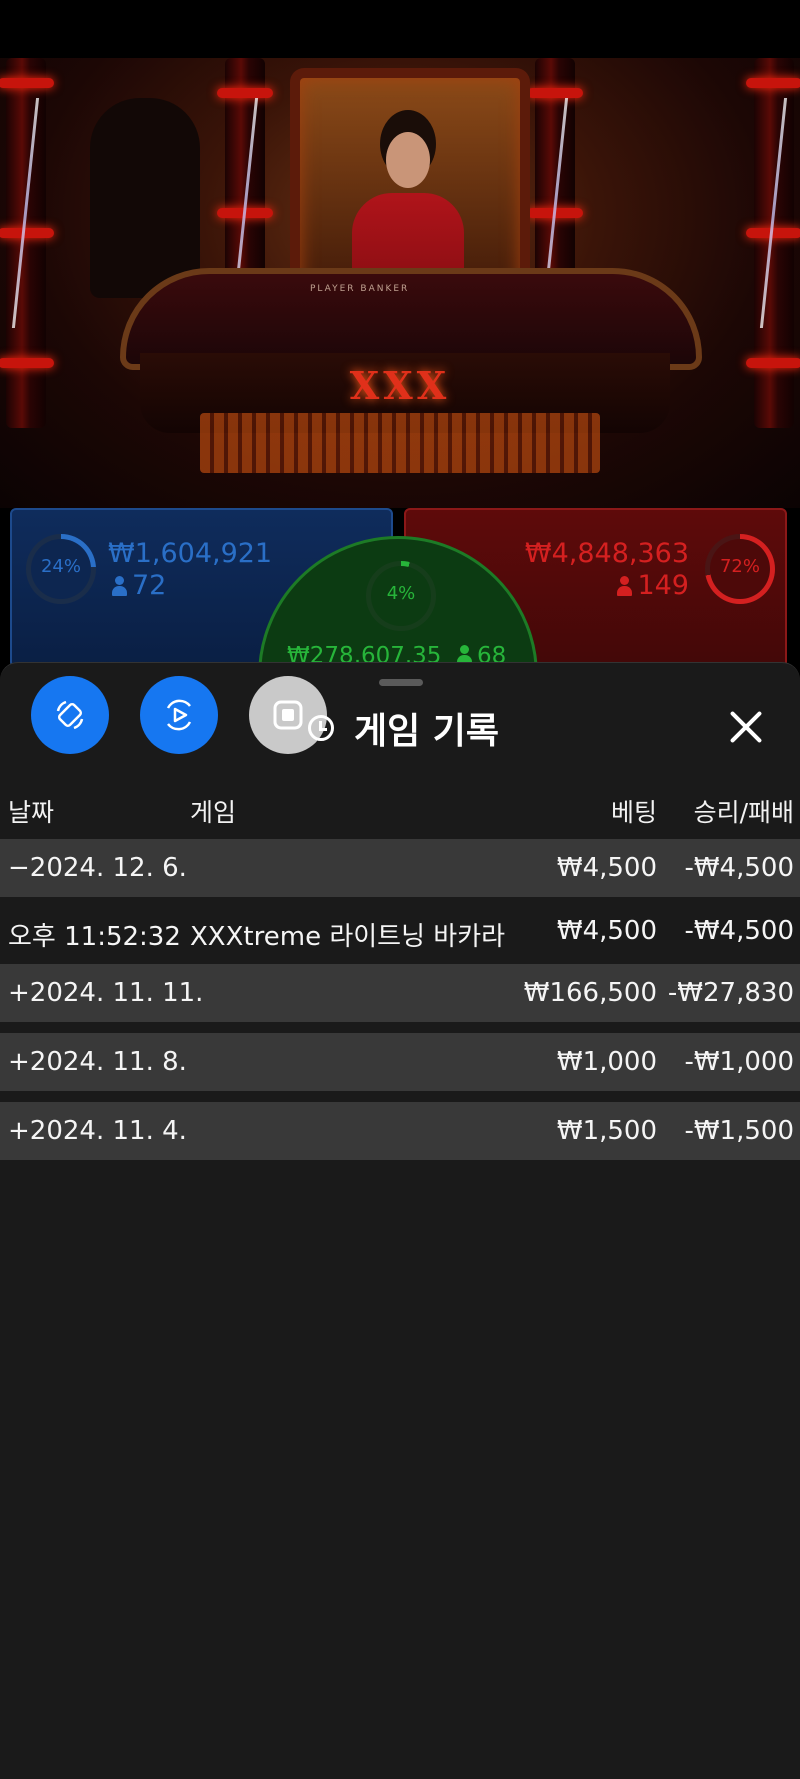  Describe the element at coordinates (746, 727) in the screenshot. I see `close-icon` at that location.